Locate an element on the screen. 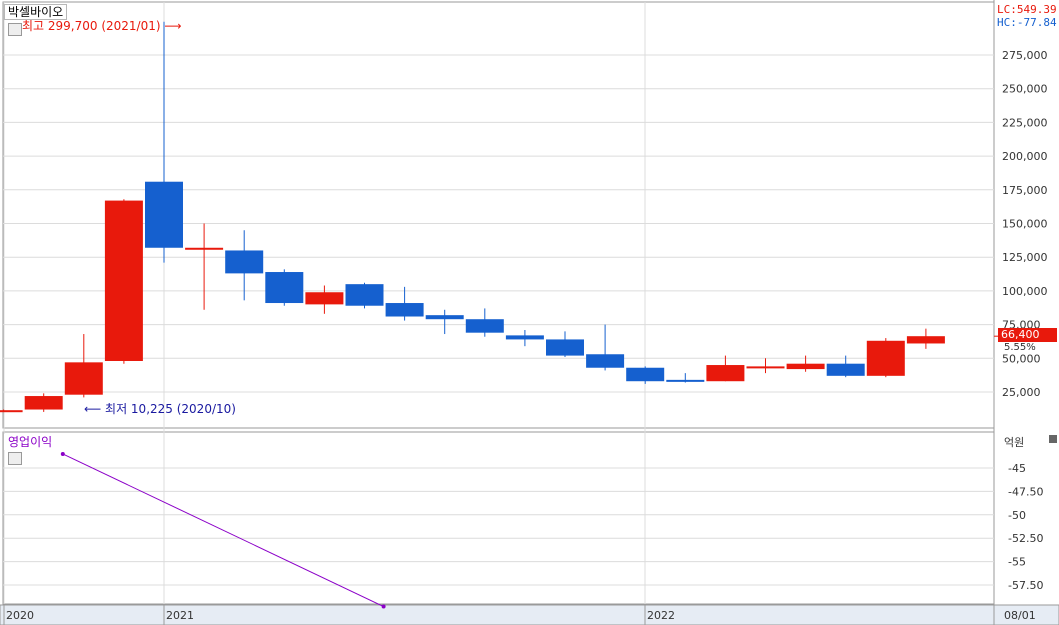 Image resolution: width=1059 pixels, height=625 pixels. max-price-annotation: 최고 299,700 (2021/01) ⟶ is located at coordinates (102, 26).